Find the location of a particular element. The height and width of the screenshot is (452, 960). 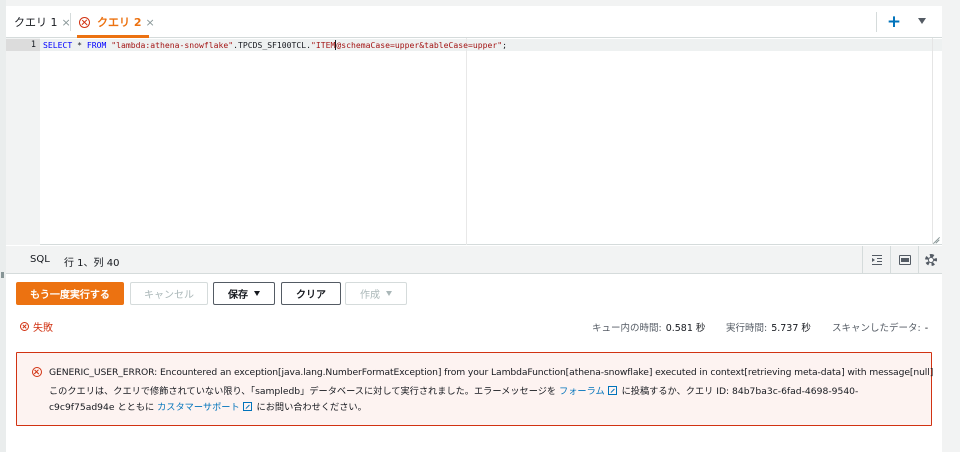

query-status: 失敗 is located at coordinates (36, 326).